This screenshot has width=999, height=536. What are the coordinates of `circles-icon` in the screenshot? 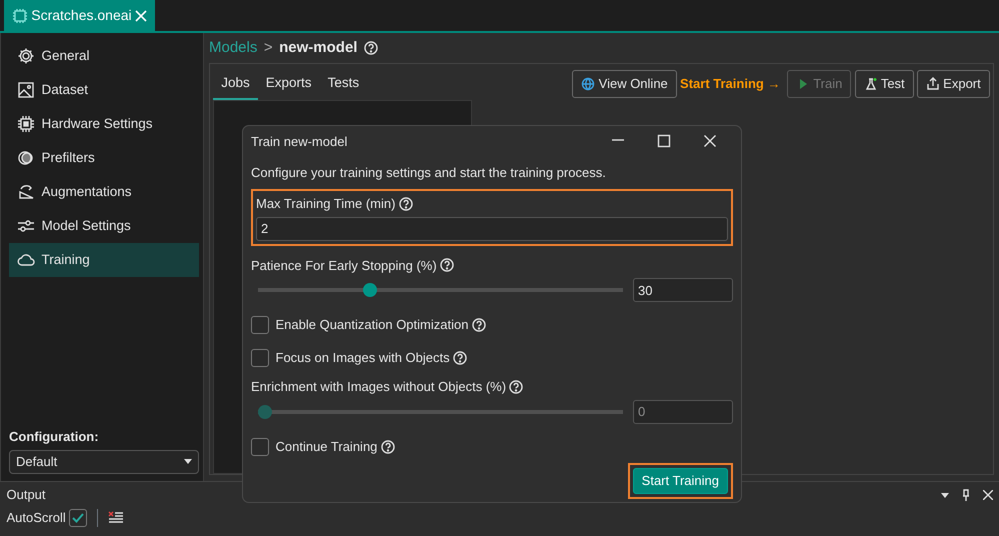 It's located at (26, 158).